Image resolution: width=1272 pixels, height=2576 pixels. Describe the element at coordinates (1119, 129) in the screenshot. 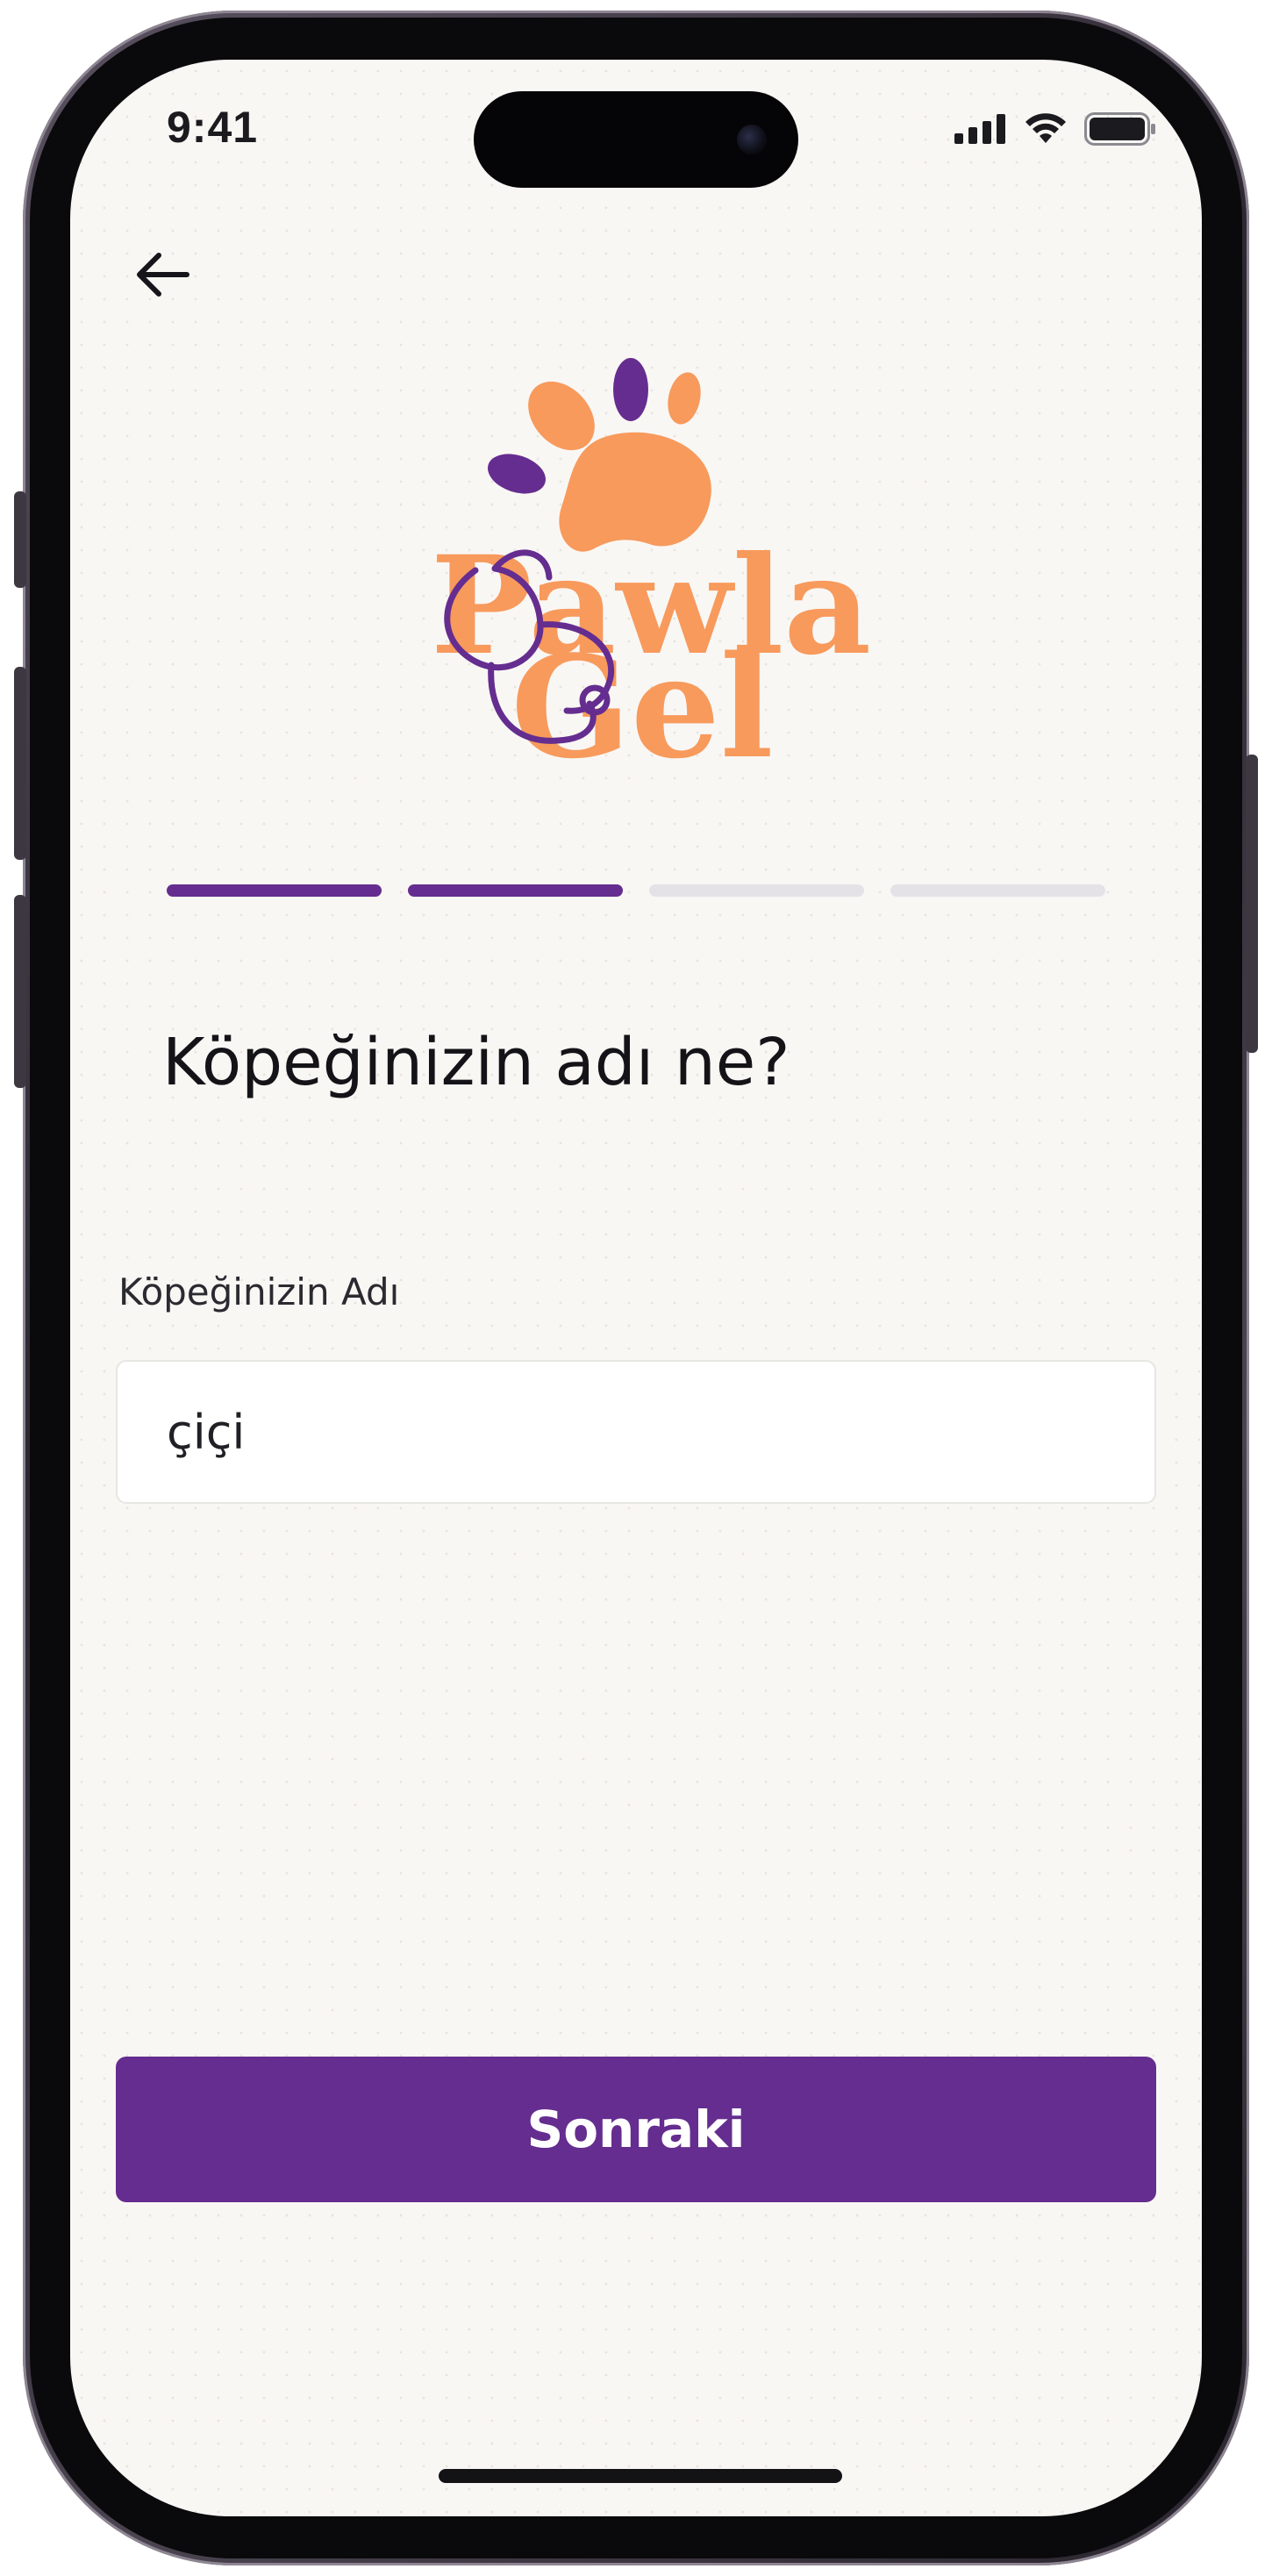

I see `battery-icon` at that location.